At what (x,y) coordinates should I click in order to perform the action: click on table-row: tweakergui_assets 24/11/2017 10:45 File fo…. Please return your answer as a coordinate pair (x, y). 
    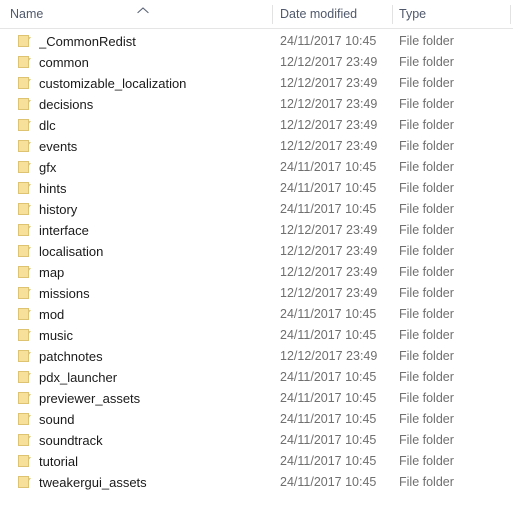
    Looking at the image, I should click on (256, 482).